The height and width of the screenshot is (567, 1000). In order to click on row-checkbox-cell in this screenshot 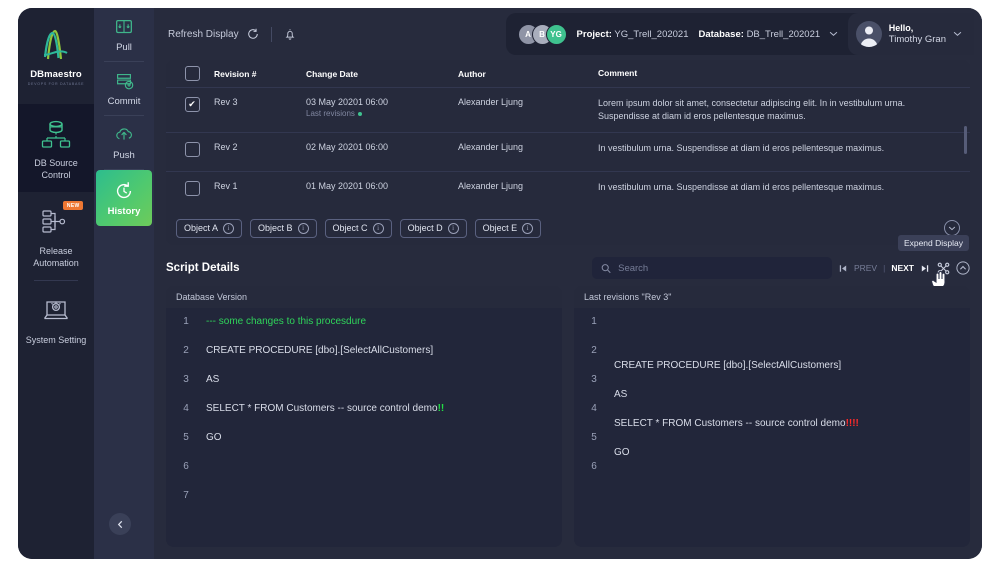, I will do `click(192, 188)`.